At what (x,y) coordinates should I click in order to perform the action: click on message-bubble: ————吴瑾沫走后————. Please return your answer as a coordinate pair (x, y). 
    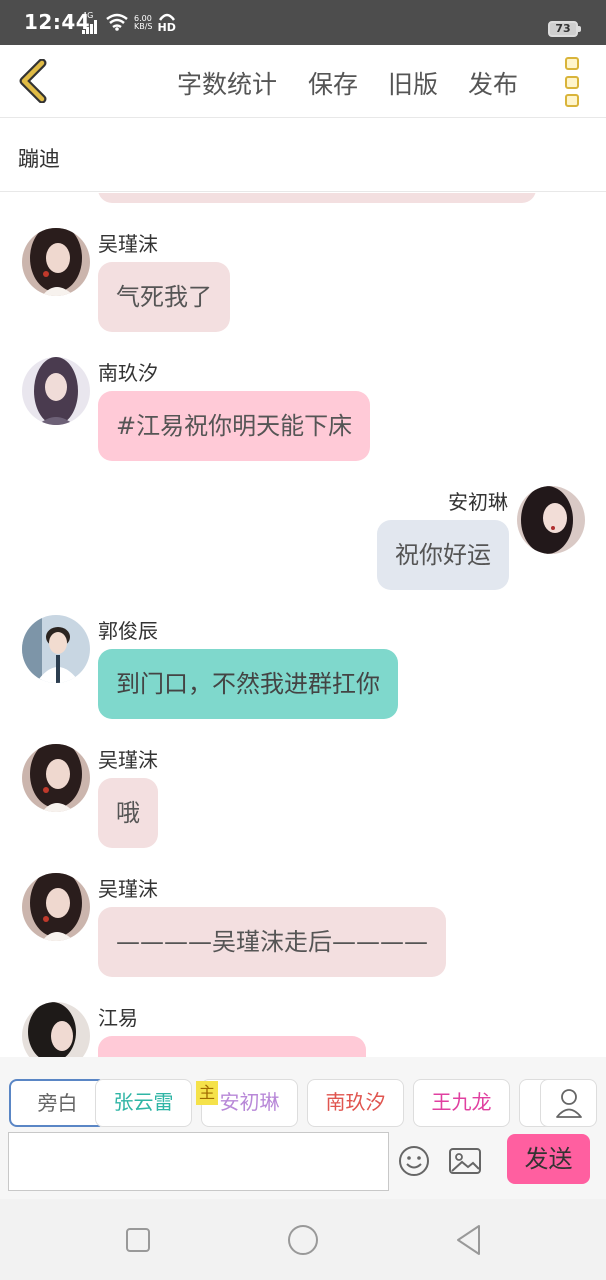
    Looking at the image, I should click on (272, 942).